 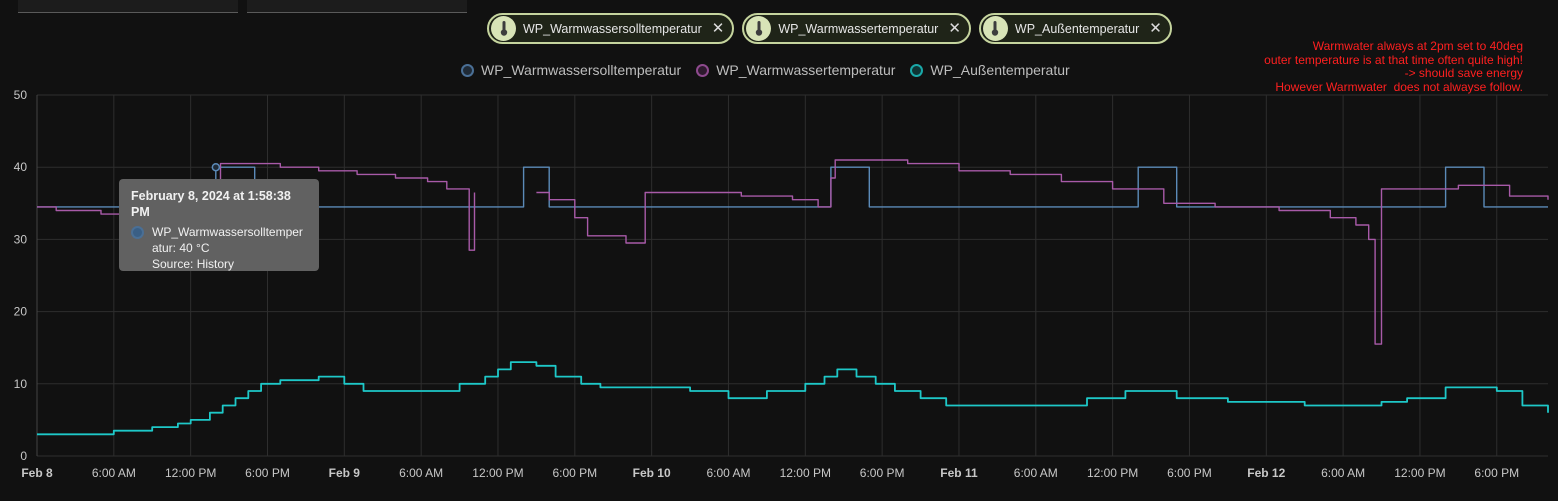 I want to click on tooltip-value: atur: 40 °C, so click(x=181, y=248).